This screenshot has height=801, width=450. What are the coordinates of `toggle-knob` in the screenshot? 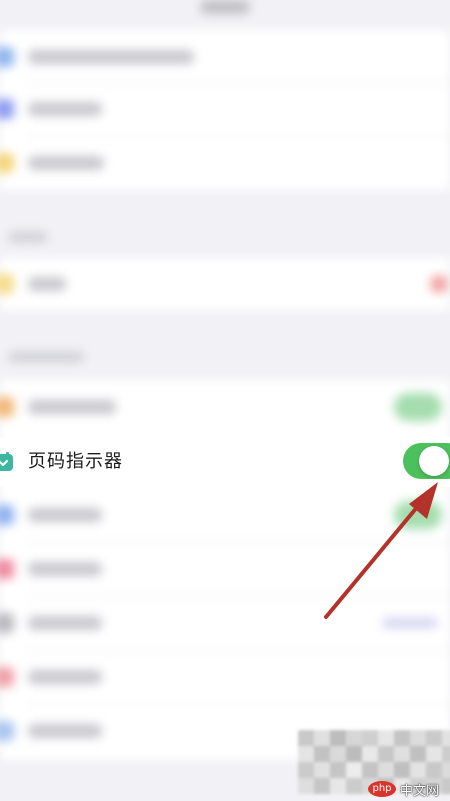 It's located at (434, 461).